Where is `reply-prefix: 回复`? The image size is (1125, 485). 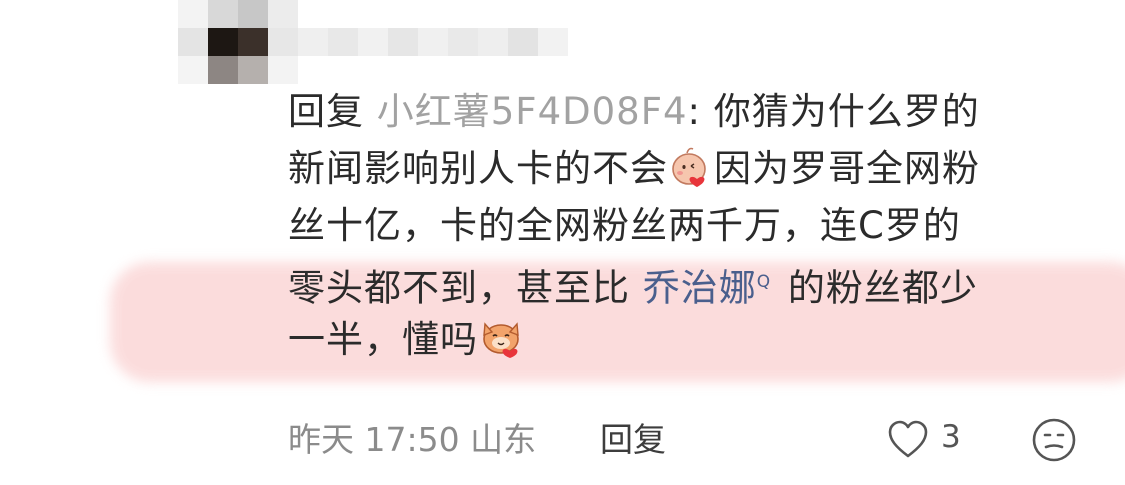
reply-prefix: 回复 is located at coordinates (326, 111).